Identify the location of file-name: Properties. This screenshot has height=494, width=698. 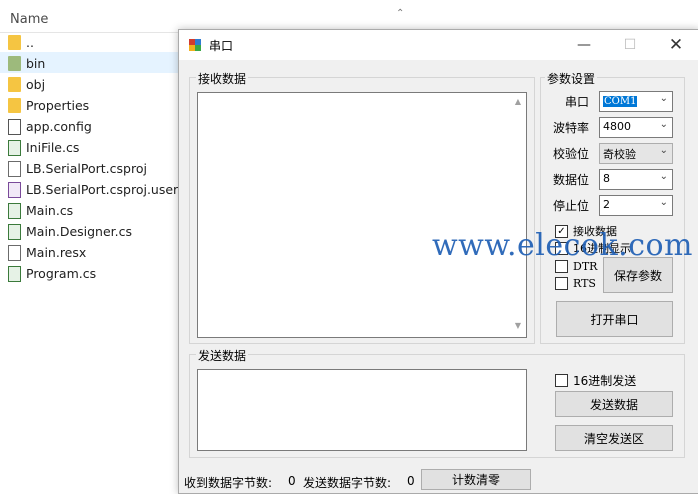
(58, 105).